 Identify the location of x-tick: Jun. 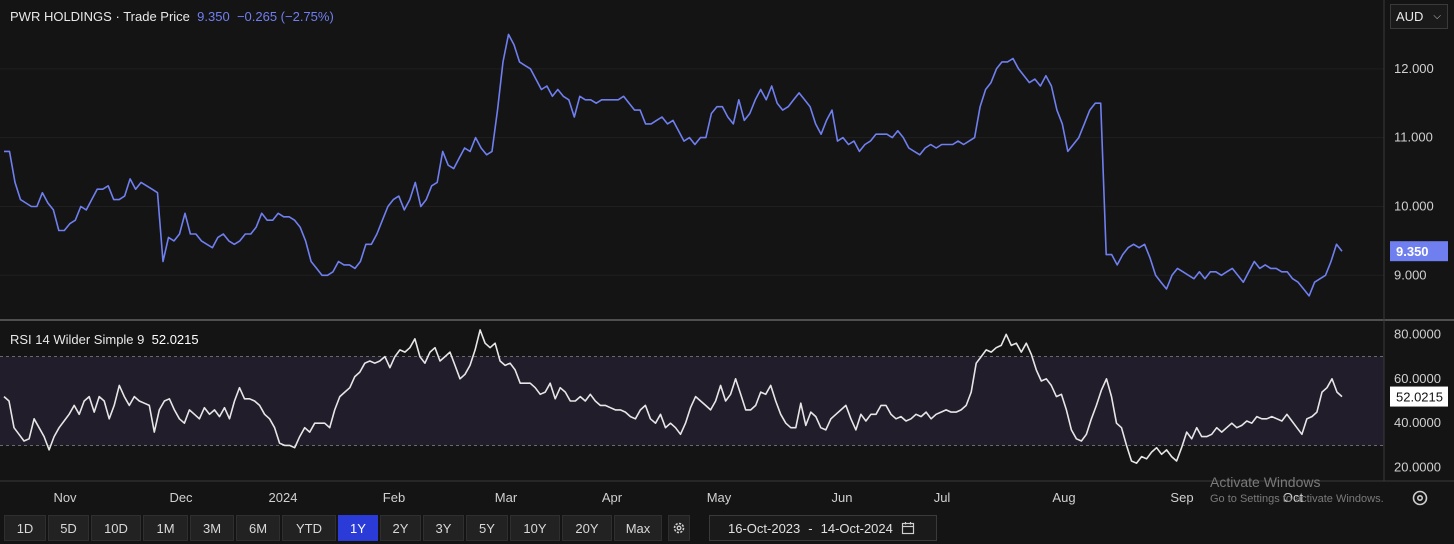
(842, 497).